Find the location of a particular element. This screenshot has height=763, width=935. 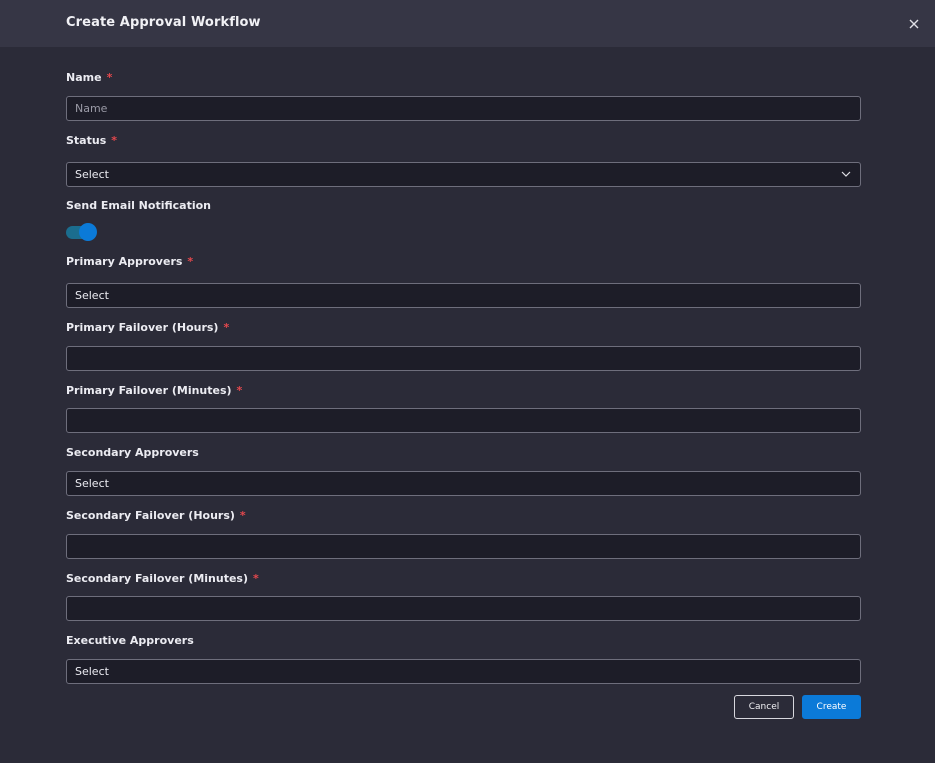

close-icon is located at coordinates (914, 24).